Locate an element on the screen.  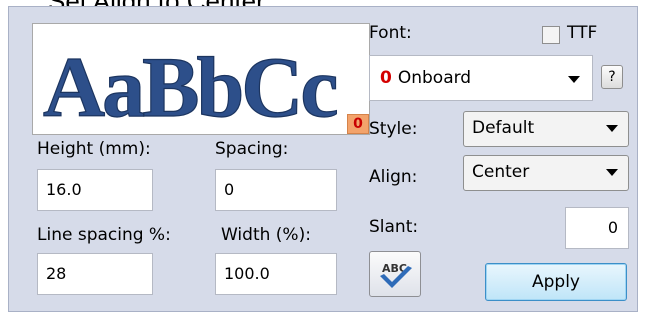
slant-input: 0 is located at coordinates (597, 228).